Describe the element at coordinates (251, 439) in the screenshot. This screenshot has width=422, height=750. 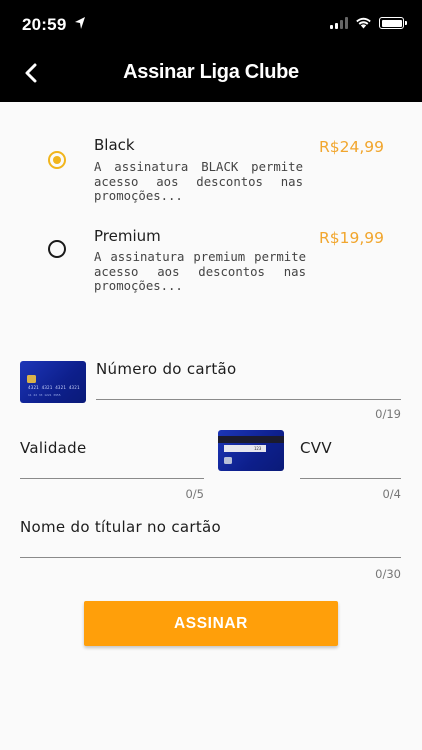
I see `magnetic-stripe` at that location.